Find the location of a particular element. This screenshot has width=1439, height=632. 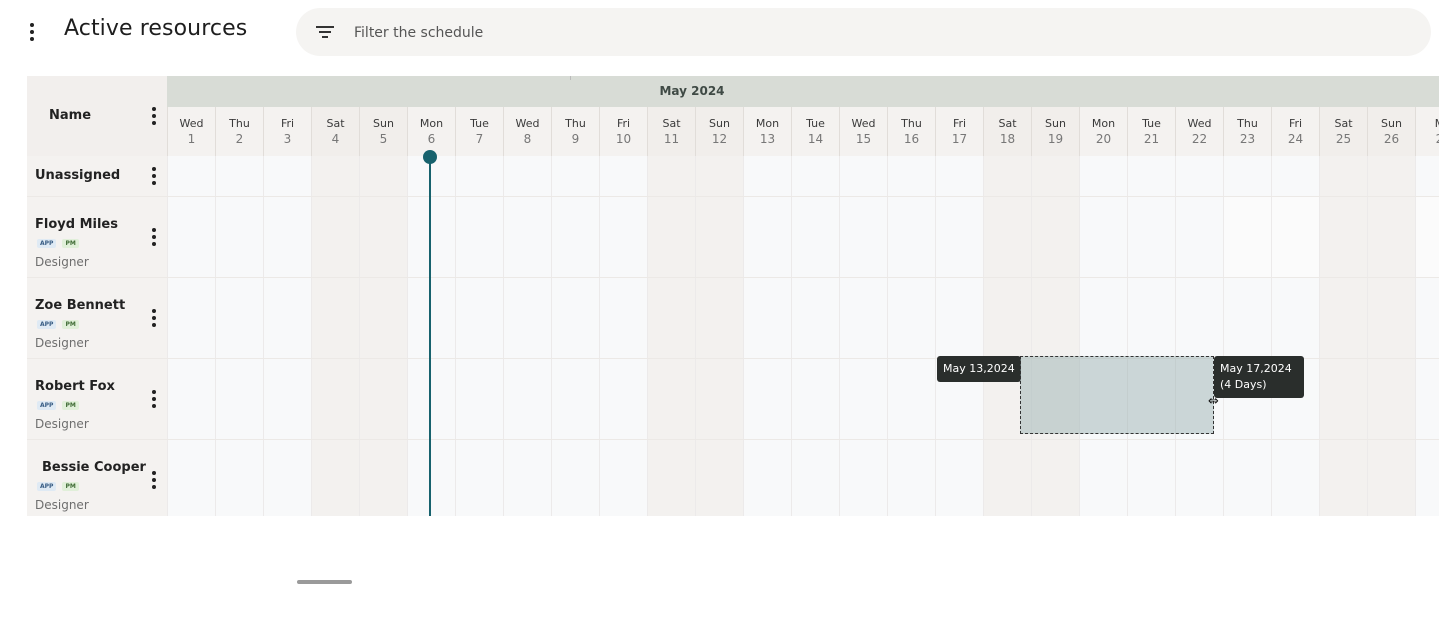

drag-selection is located at coordinates (1117, 395).